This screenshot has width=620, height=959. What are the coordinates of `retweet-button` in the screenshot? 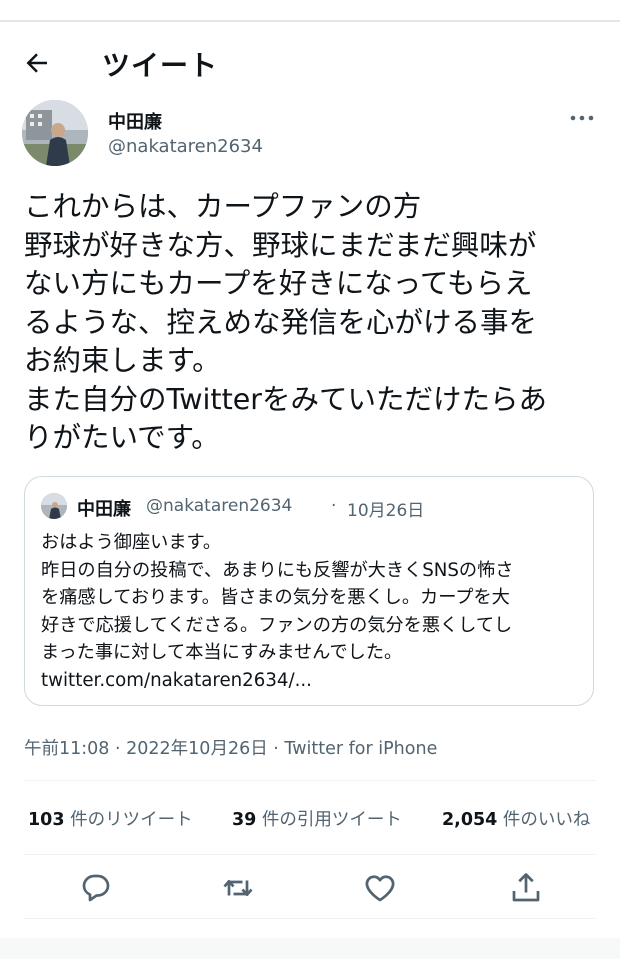 It's located at (238, 888).